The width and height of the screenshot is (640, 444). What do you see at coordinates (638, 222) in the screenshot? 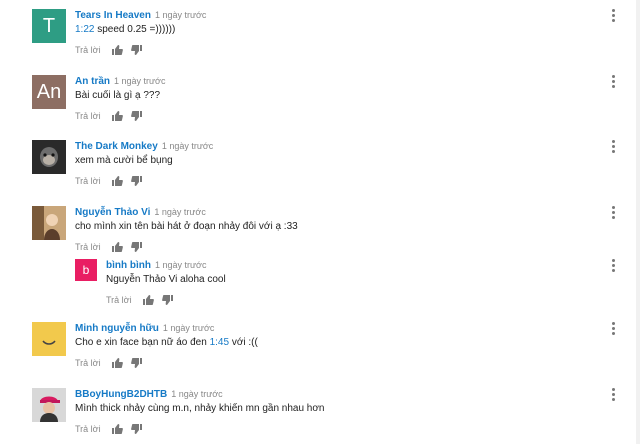
I see `scrollbar` at bounding box center [638, 222].